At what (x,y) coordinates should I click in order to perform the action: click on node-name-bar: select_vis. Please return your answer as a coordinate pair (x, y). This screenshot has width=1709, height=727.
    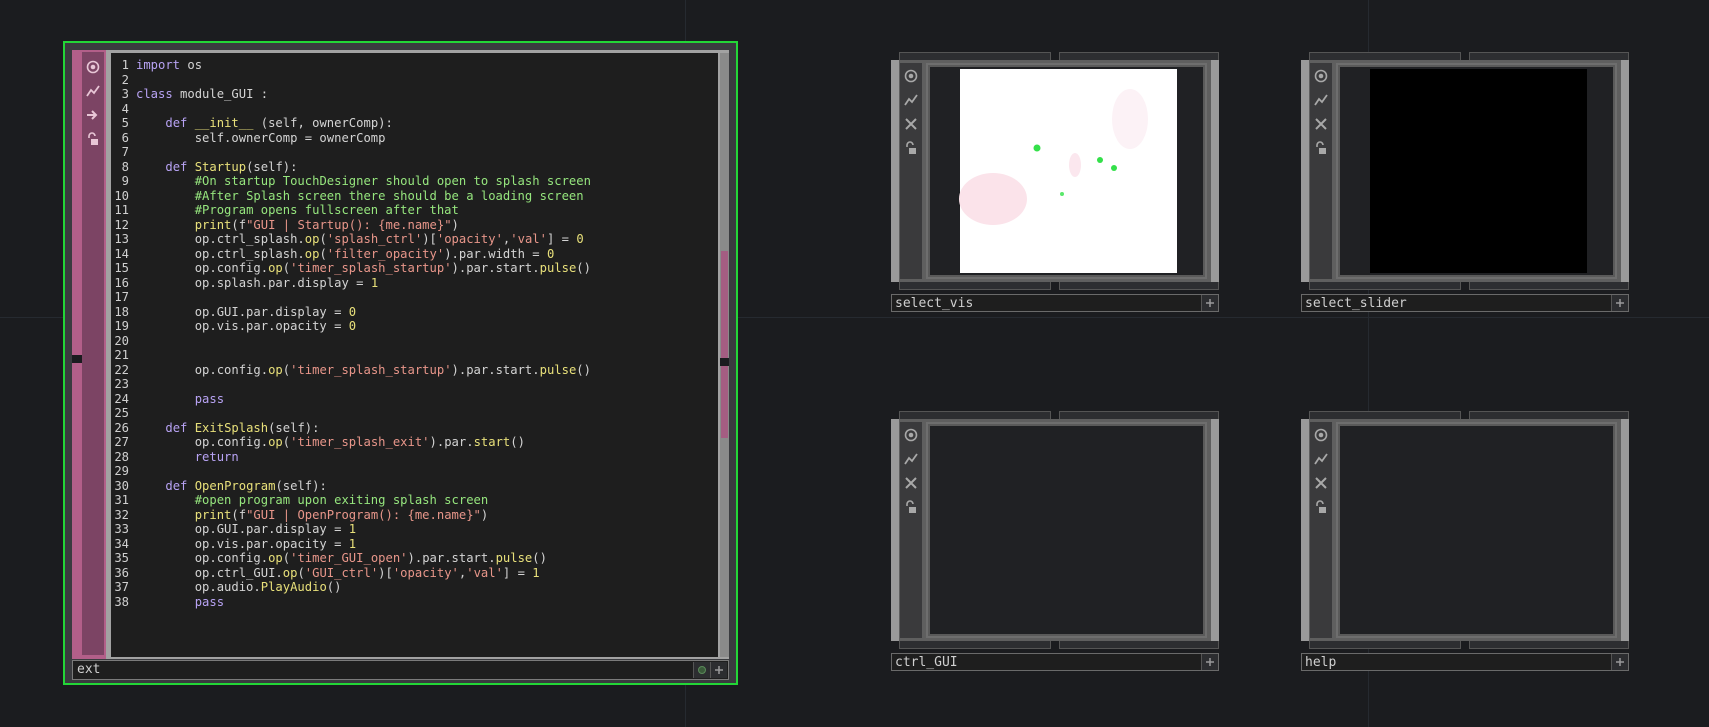
    Looking at the image, I should click on (1055, 303).